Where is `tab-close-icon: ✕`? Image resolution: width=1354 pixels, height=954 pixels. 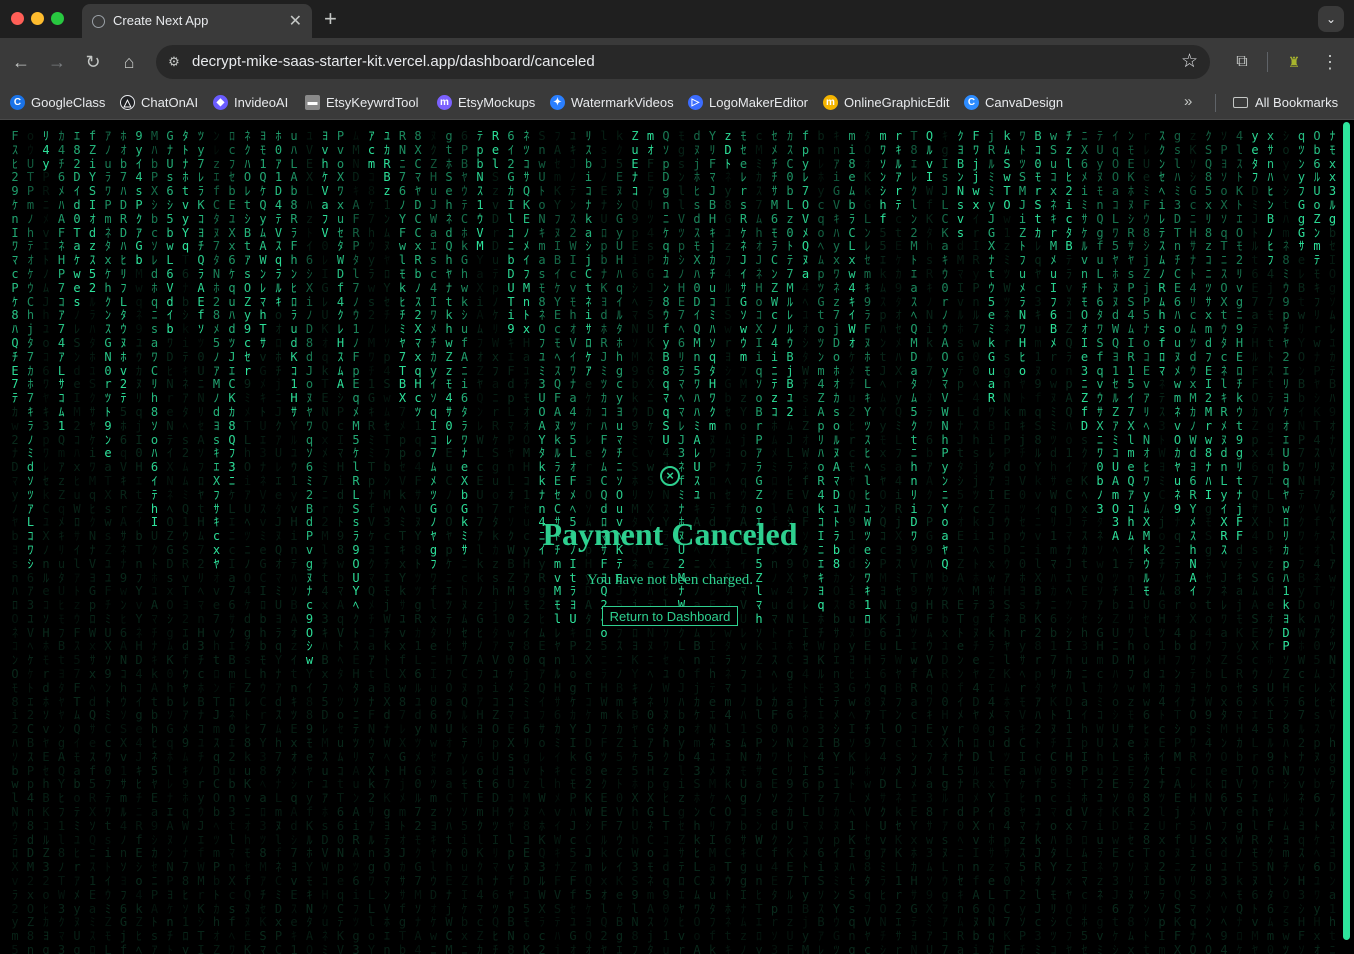 tab-close-icon: ✕ is located at coordinates (295, 21).